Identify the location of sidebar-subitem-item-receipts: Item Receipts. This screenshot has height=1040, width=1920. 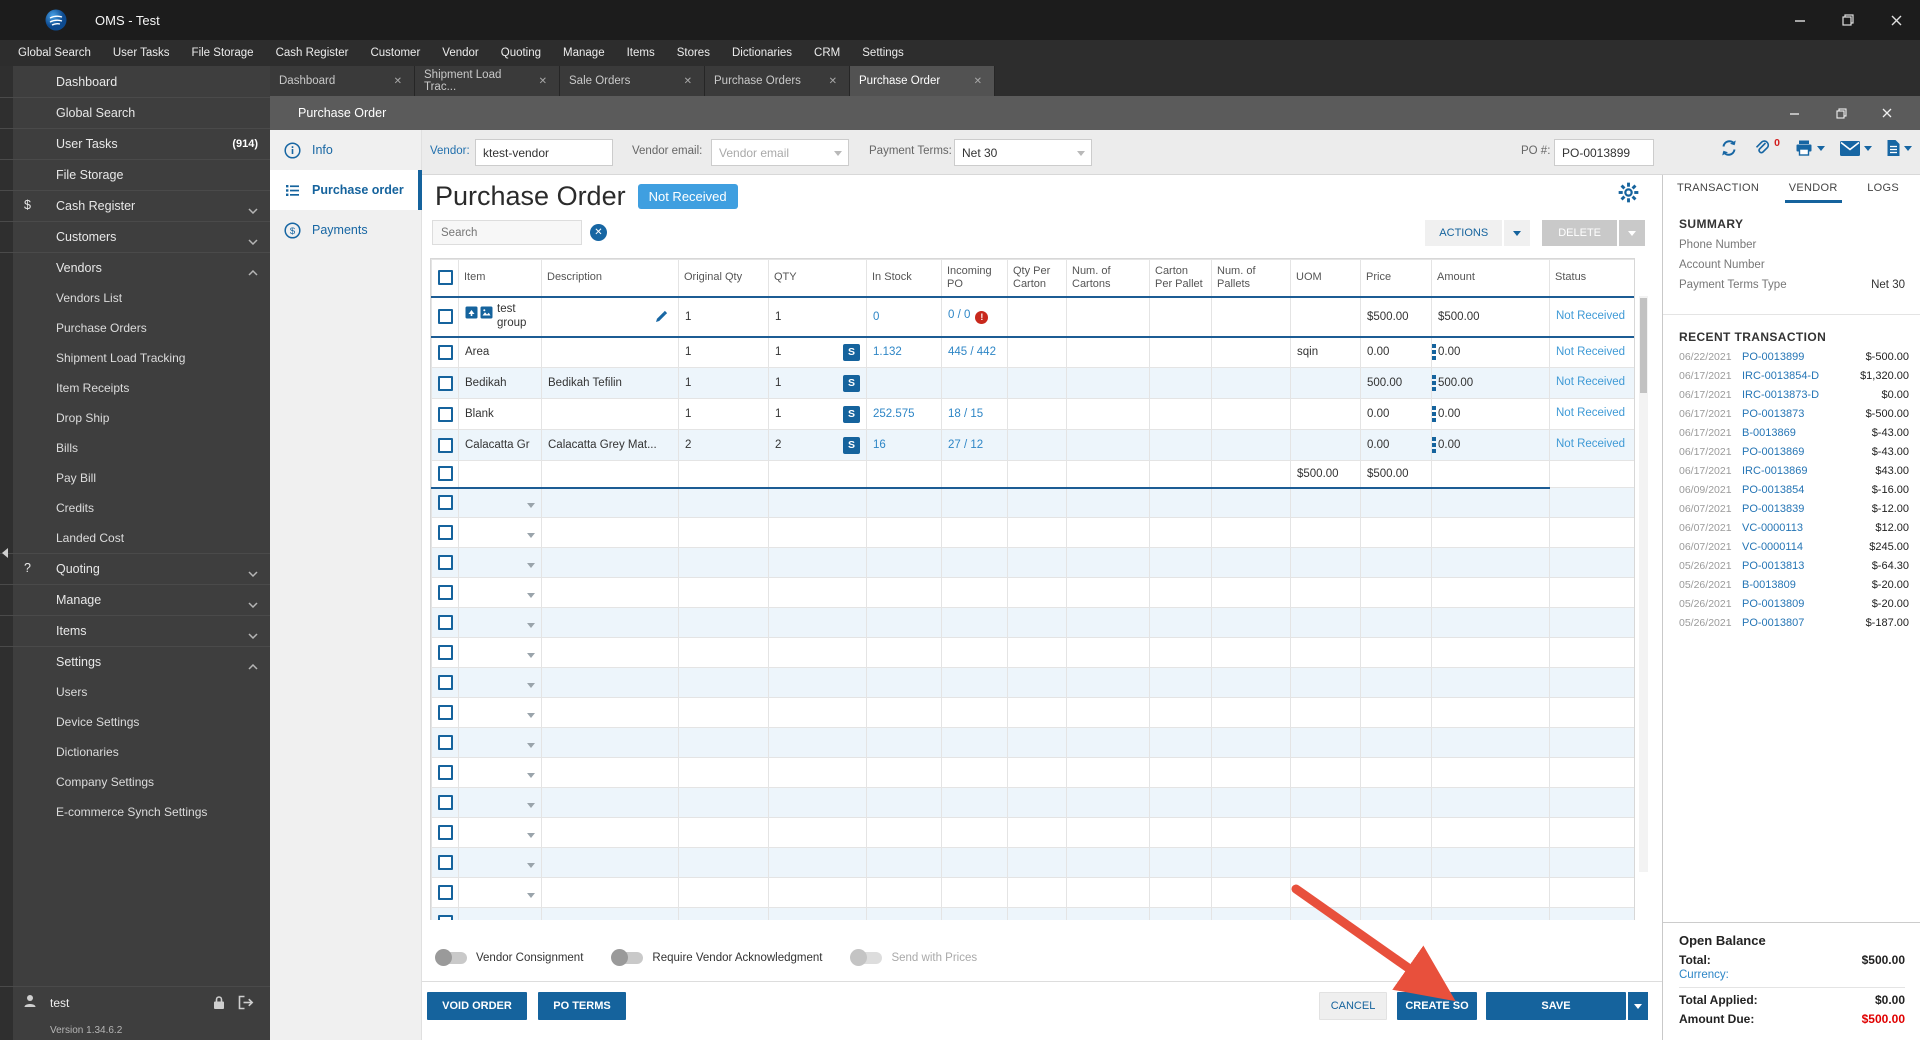
(135, 388).